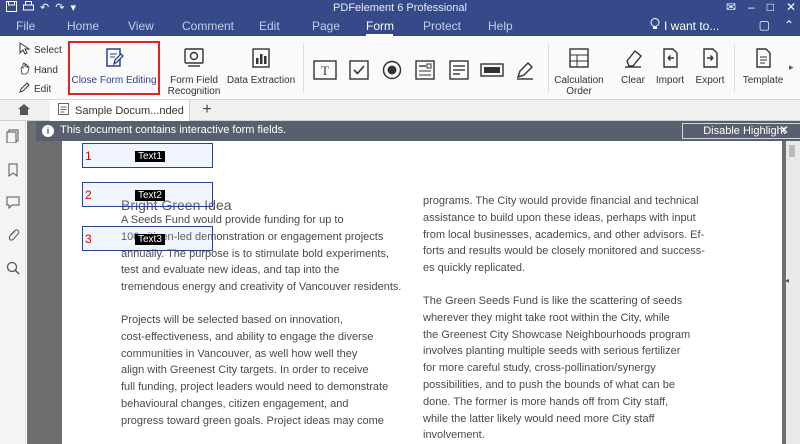 This screenshot has width=800, height=444. Describe the element at coordinates (147, 194) in the screenshot. I see `form-field-text2: 2 Text2` at that location.